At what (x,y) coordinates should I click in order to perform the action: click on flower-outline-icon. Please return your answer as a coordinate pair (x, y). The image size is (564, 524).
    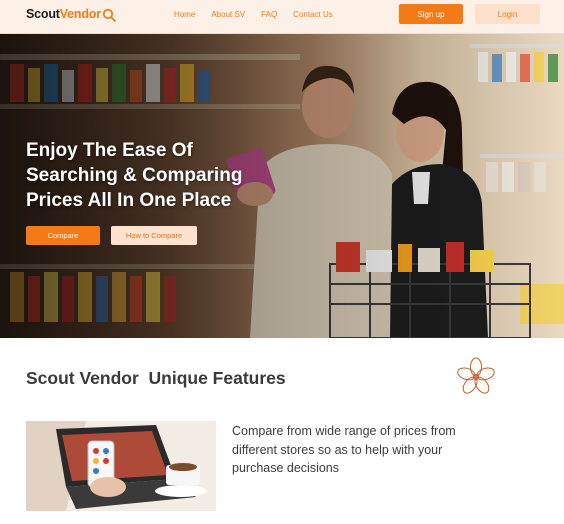
    Looking at the image, I should click on (476, 375).